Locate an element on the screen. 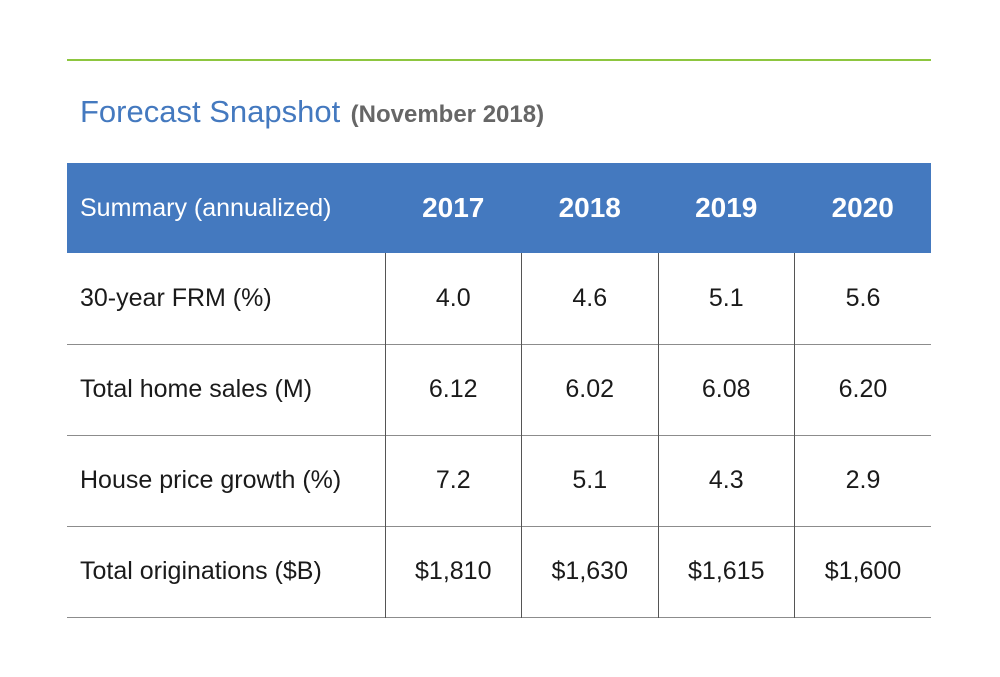 Image resolution: width=1000 pixels, height=677 pixels. header-summary-label: Summary (annualized) is located at coordinates (206, 207).